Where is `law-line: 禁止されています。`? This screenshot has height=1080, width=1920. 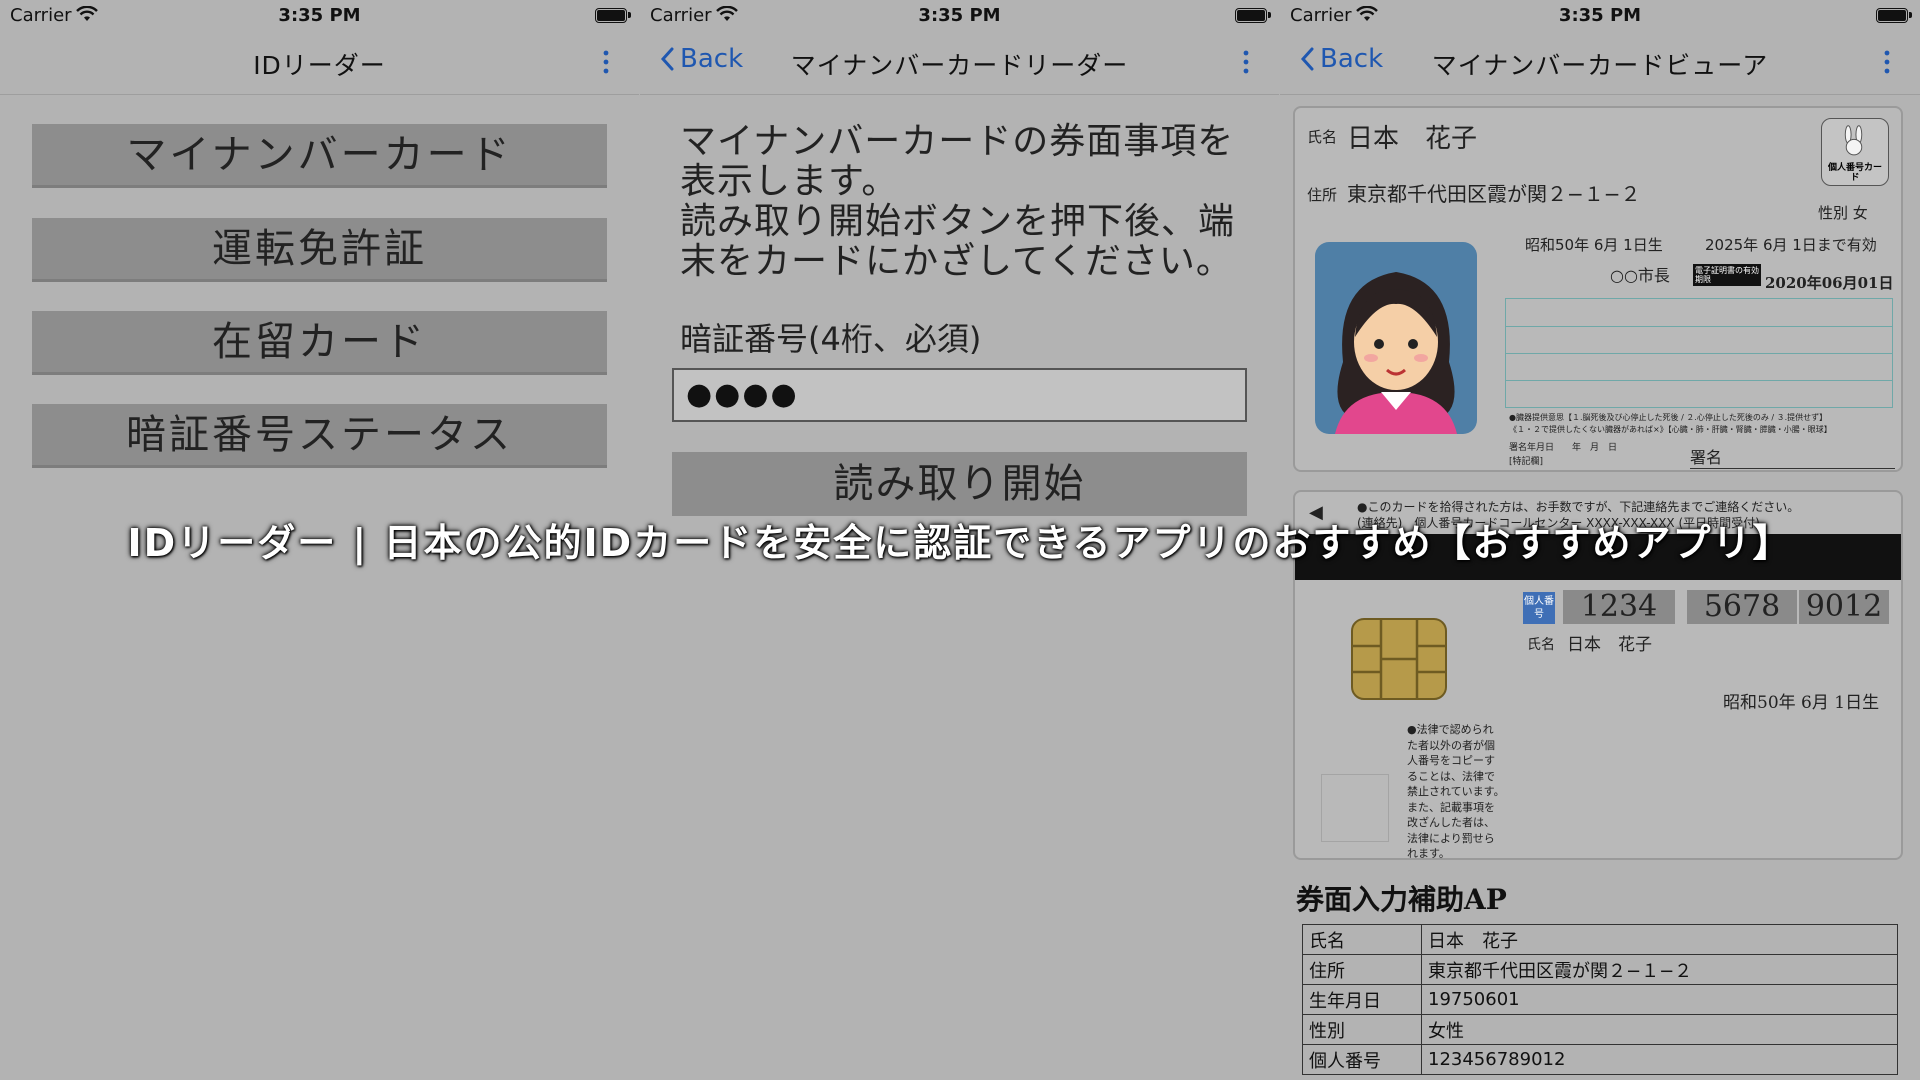 law-line: 禁止されています。 is located at coordinates (1456, 791).